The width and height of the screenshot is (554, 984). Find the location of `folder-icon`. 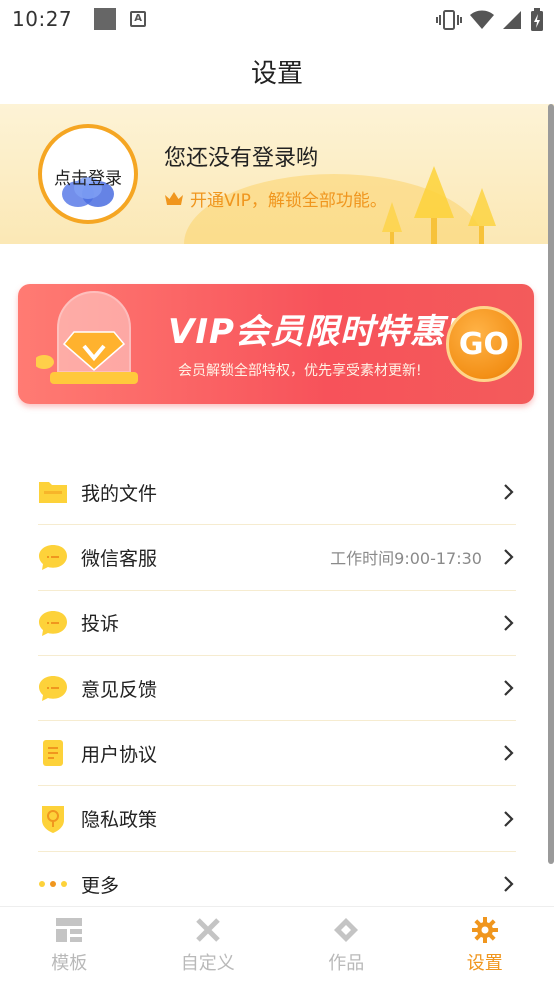

folder-icon is located at coordinates (53, 492).